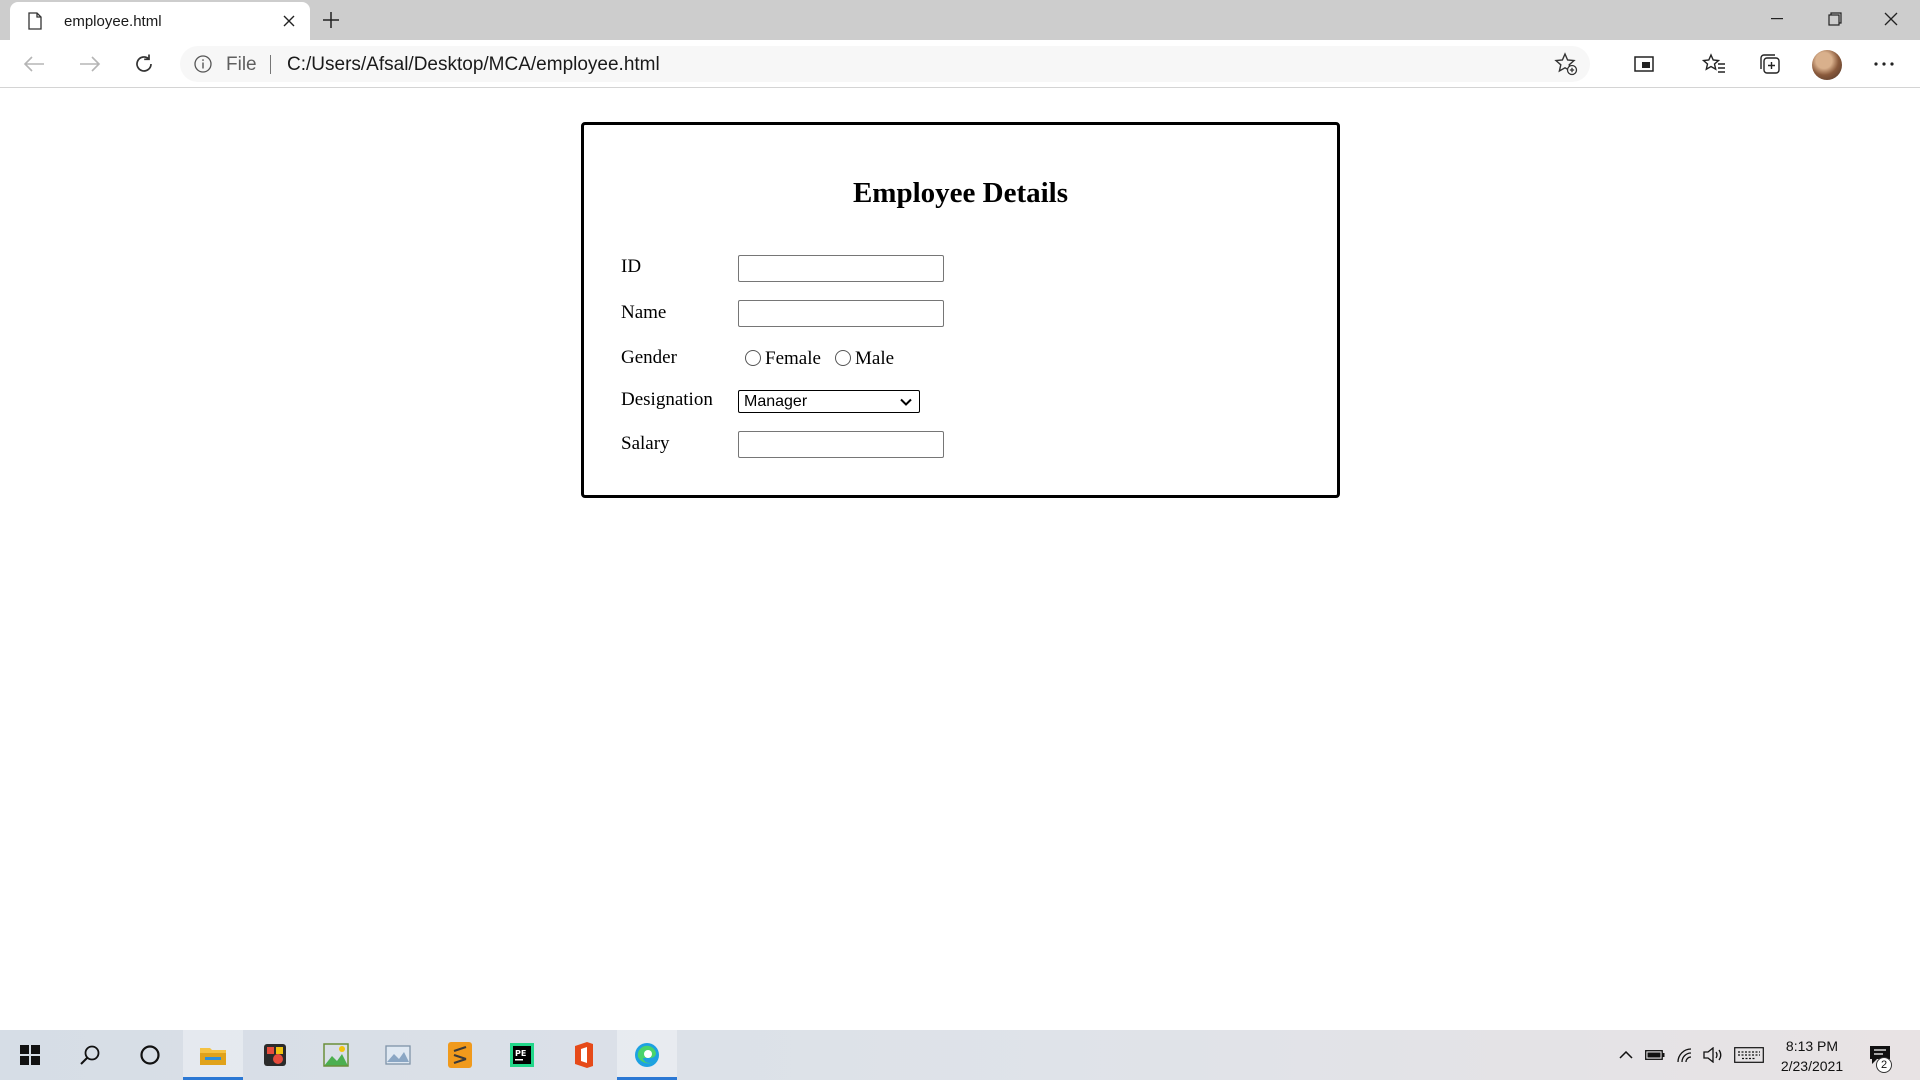  Describe the element at coordinates (829, 401) in the screenshot. I see `designation-select: Manager` at that location.